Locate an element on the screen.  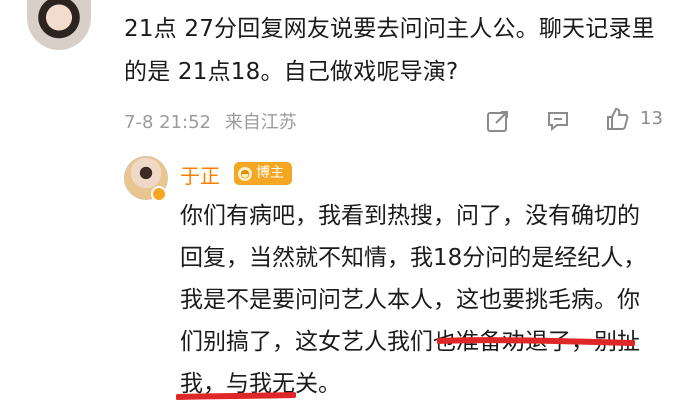
comment-meta: 7-8 21:52 来自江苏 is located at coordinates (210, 121).